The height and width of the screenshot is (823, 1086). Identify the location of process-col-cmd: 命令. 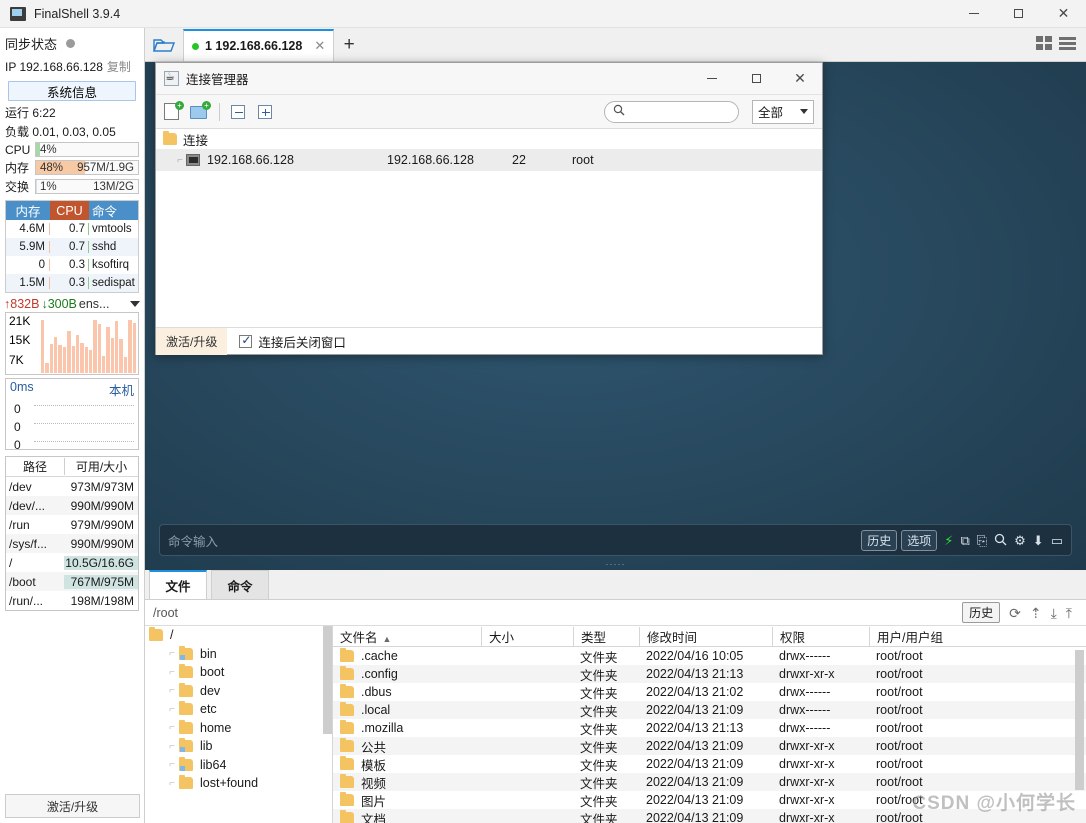
(113, 210).